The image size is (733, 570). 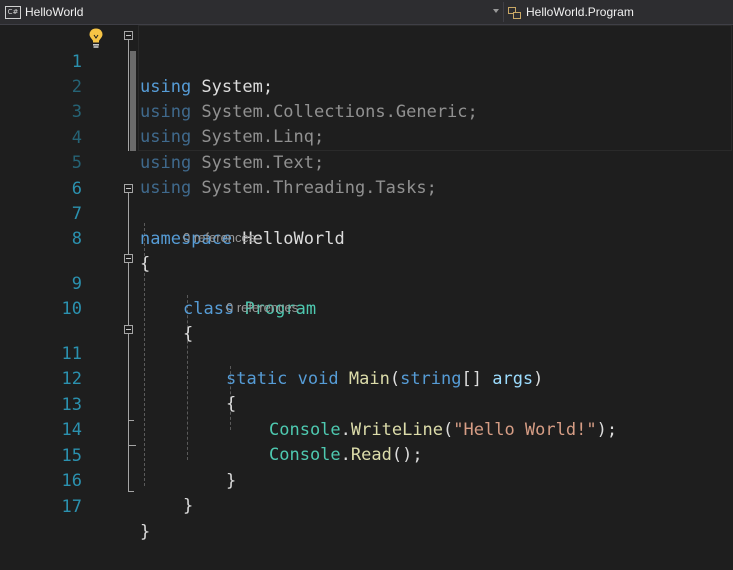 What do you see at coordinates (503, 12) in the screenshot?
I see `navbar-divider` at bounding box center [503, 12].